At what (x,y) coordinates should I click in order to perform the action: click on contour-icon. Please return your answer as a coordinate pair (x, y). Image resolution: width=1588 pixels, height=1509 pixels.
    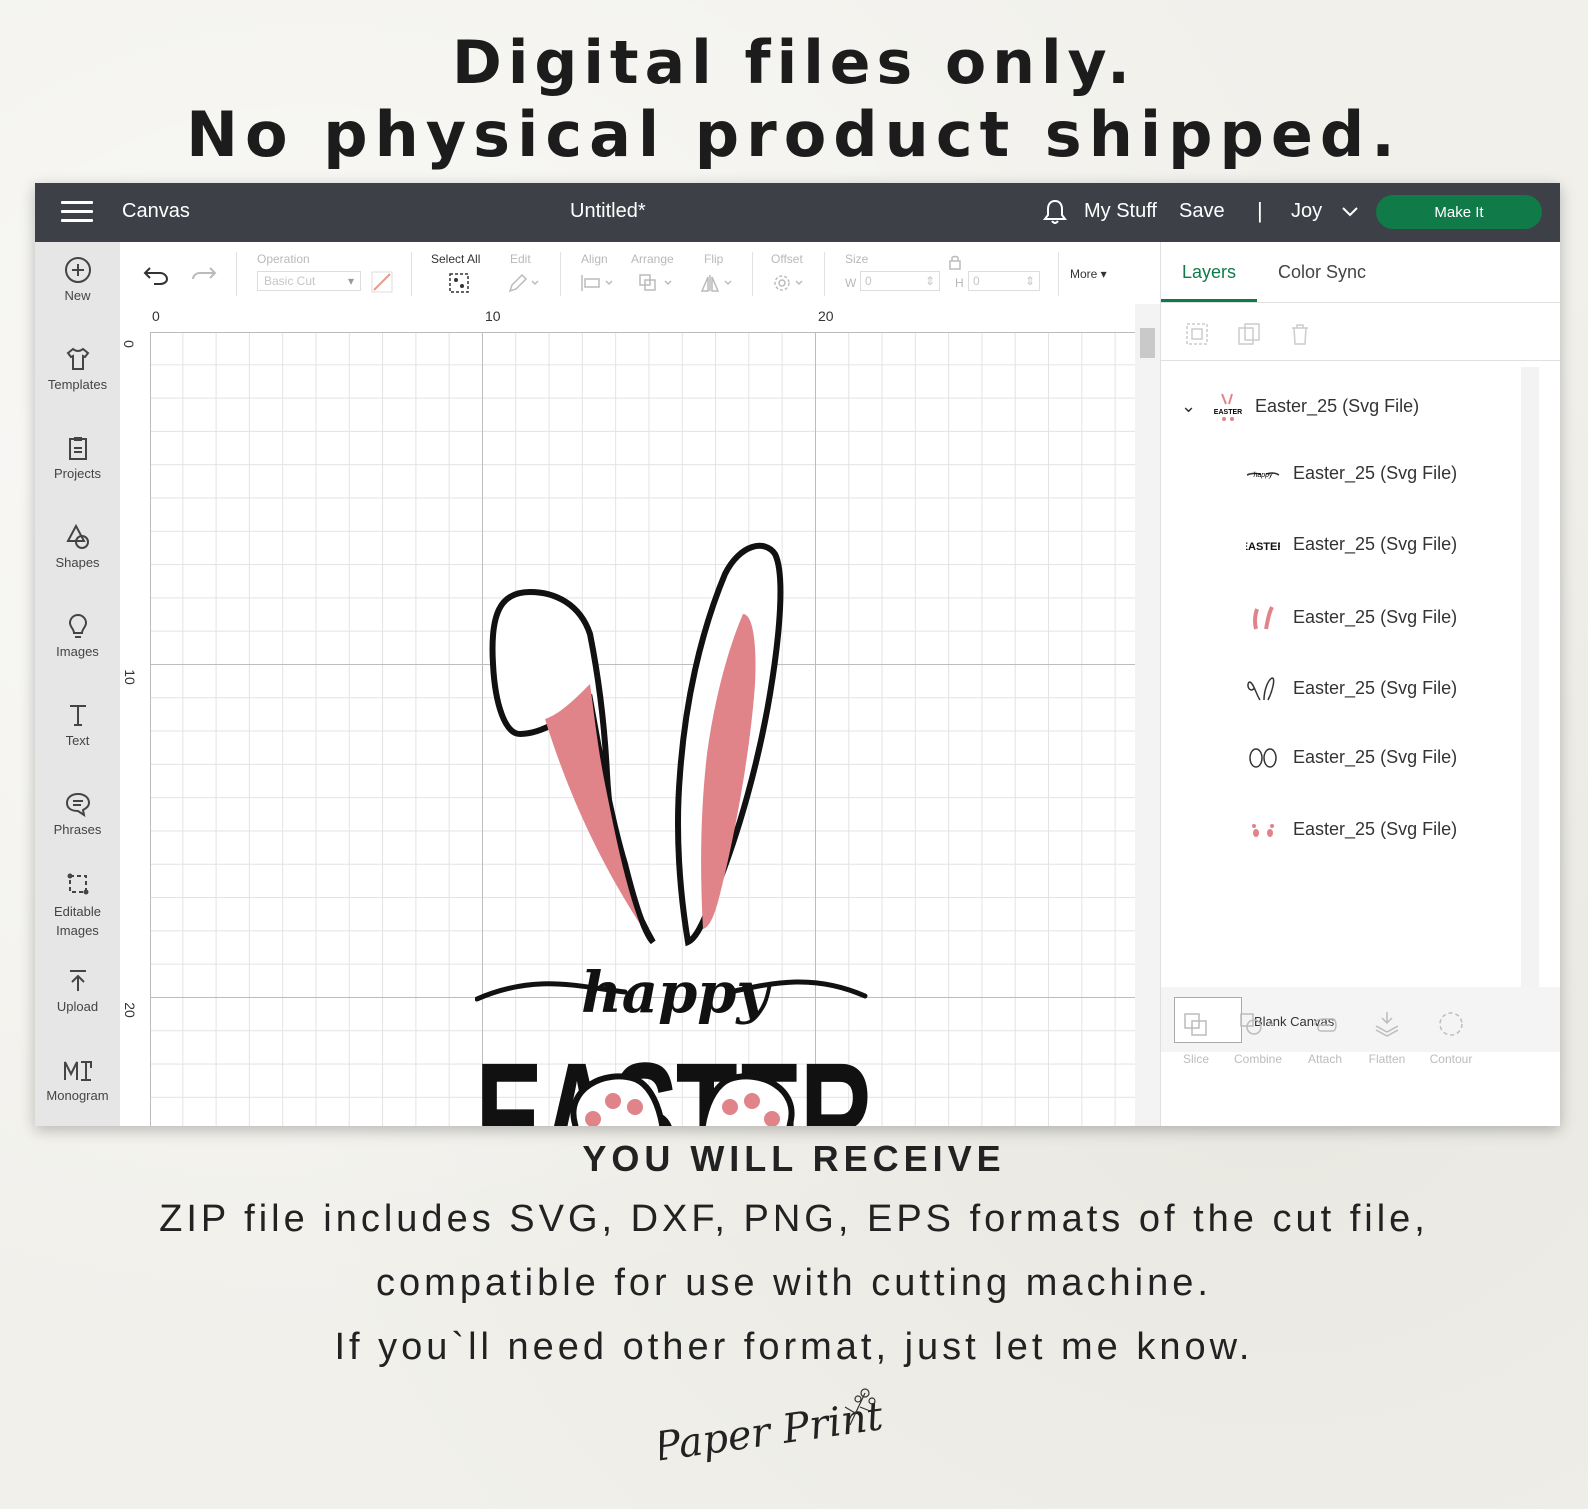
    Looking at the image, I should click on (1451, 1024).